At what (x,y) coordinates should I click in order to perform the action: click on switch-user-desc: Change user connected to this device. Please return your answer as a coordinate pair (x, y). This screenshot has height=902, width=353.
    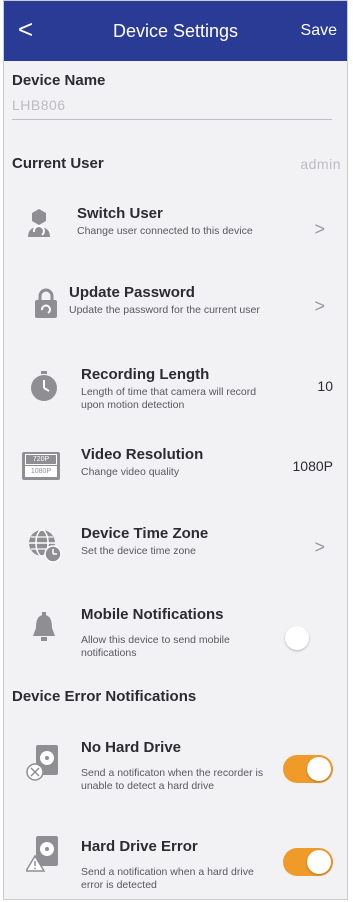
    Looking at the image, I should click on (165, 231).